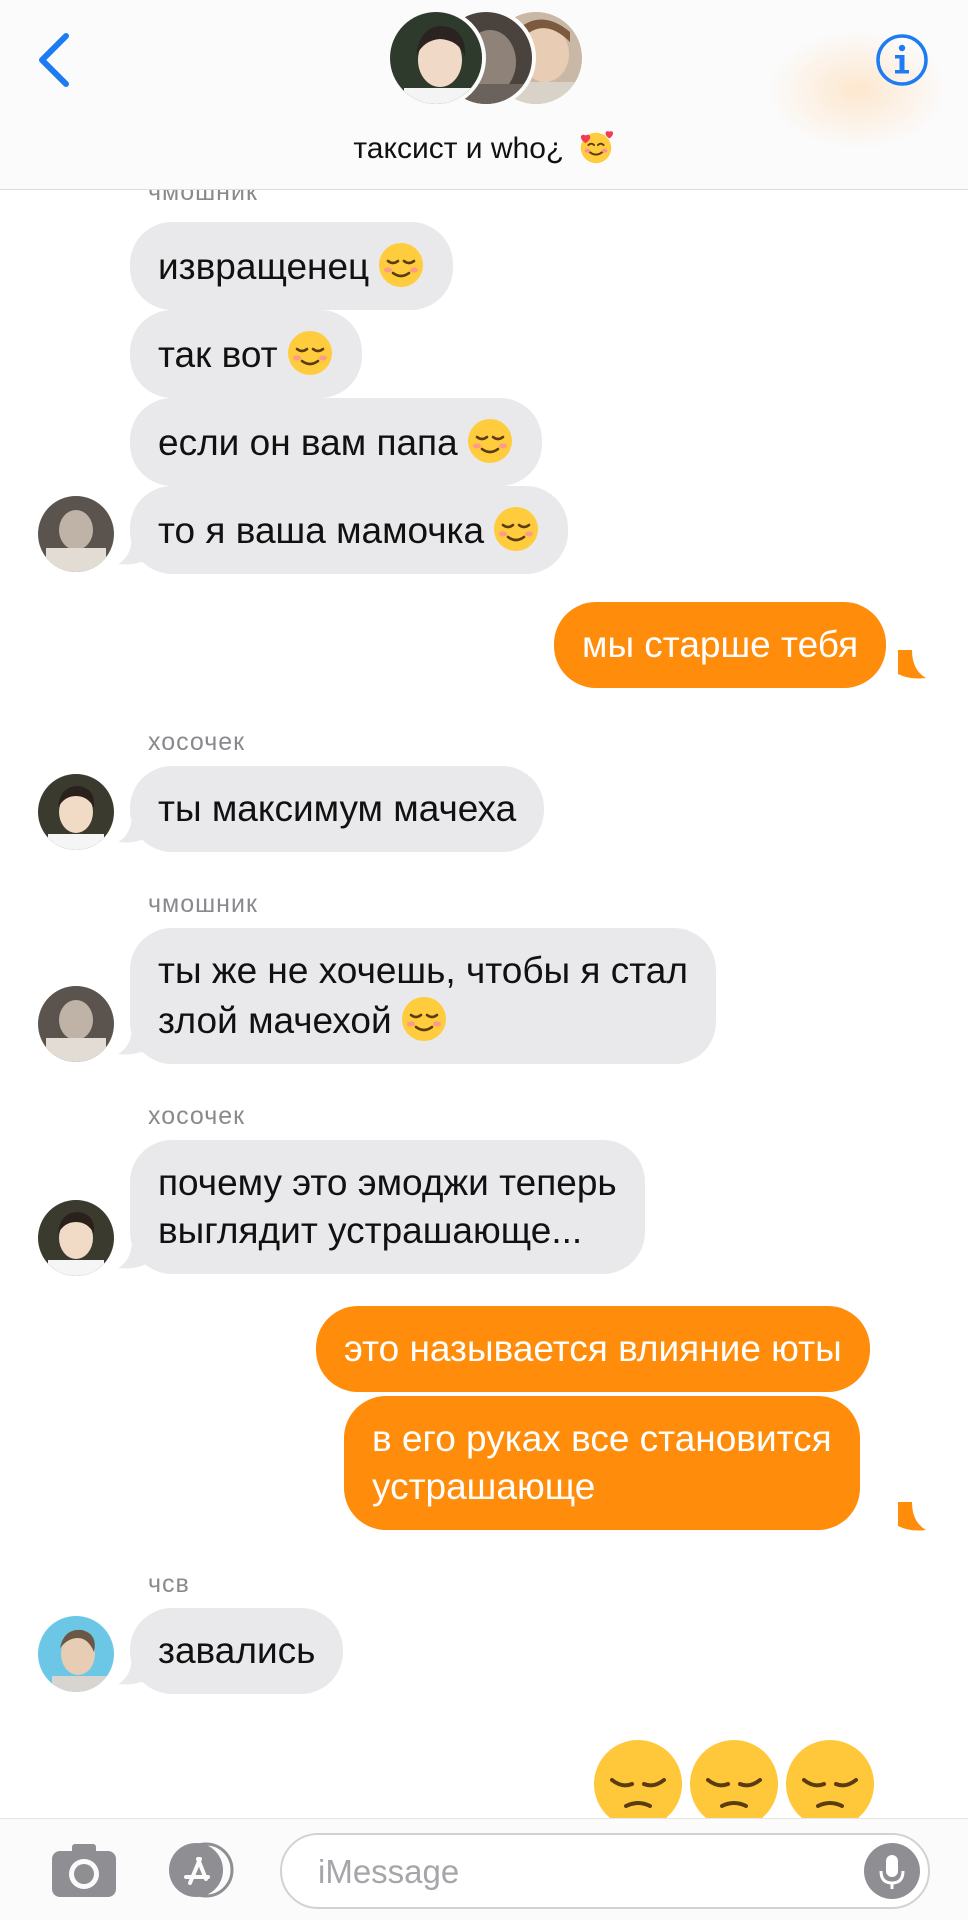  I want to click on back-button, so click(55, 60).